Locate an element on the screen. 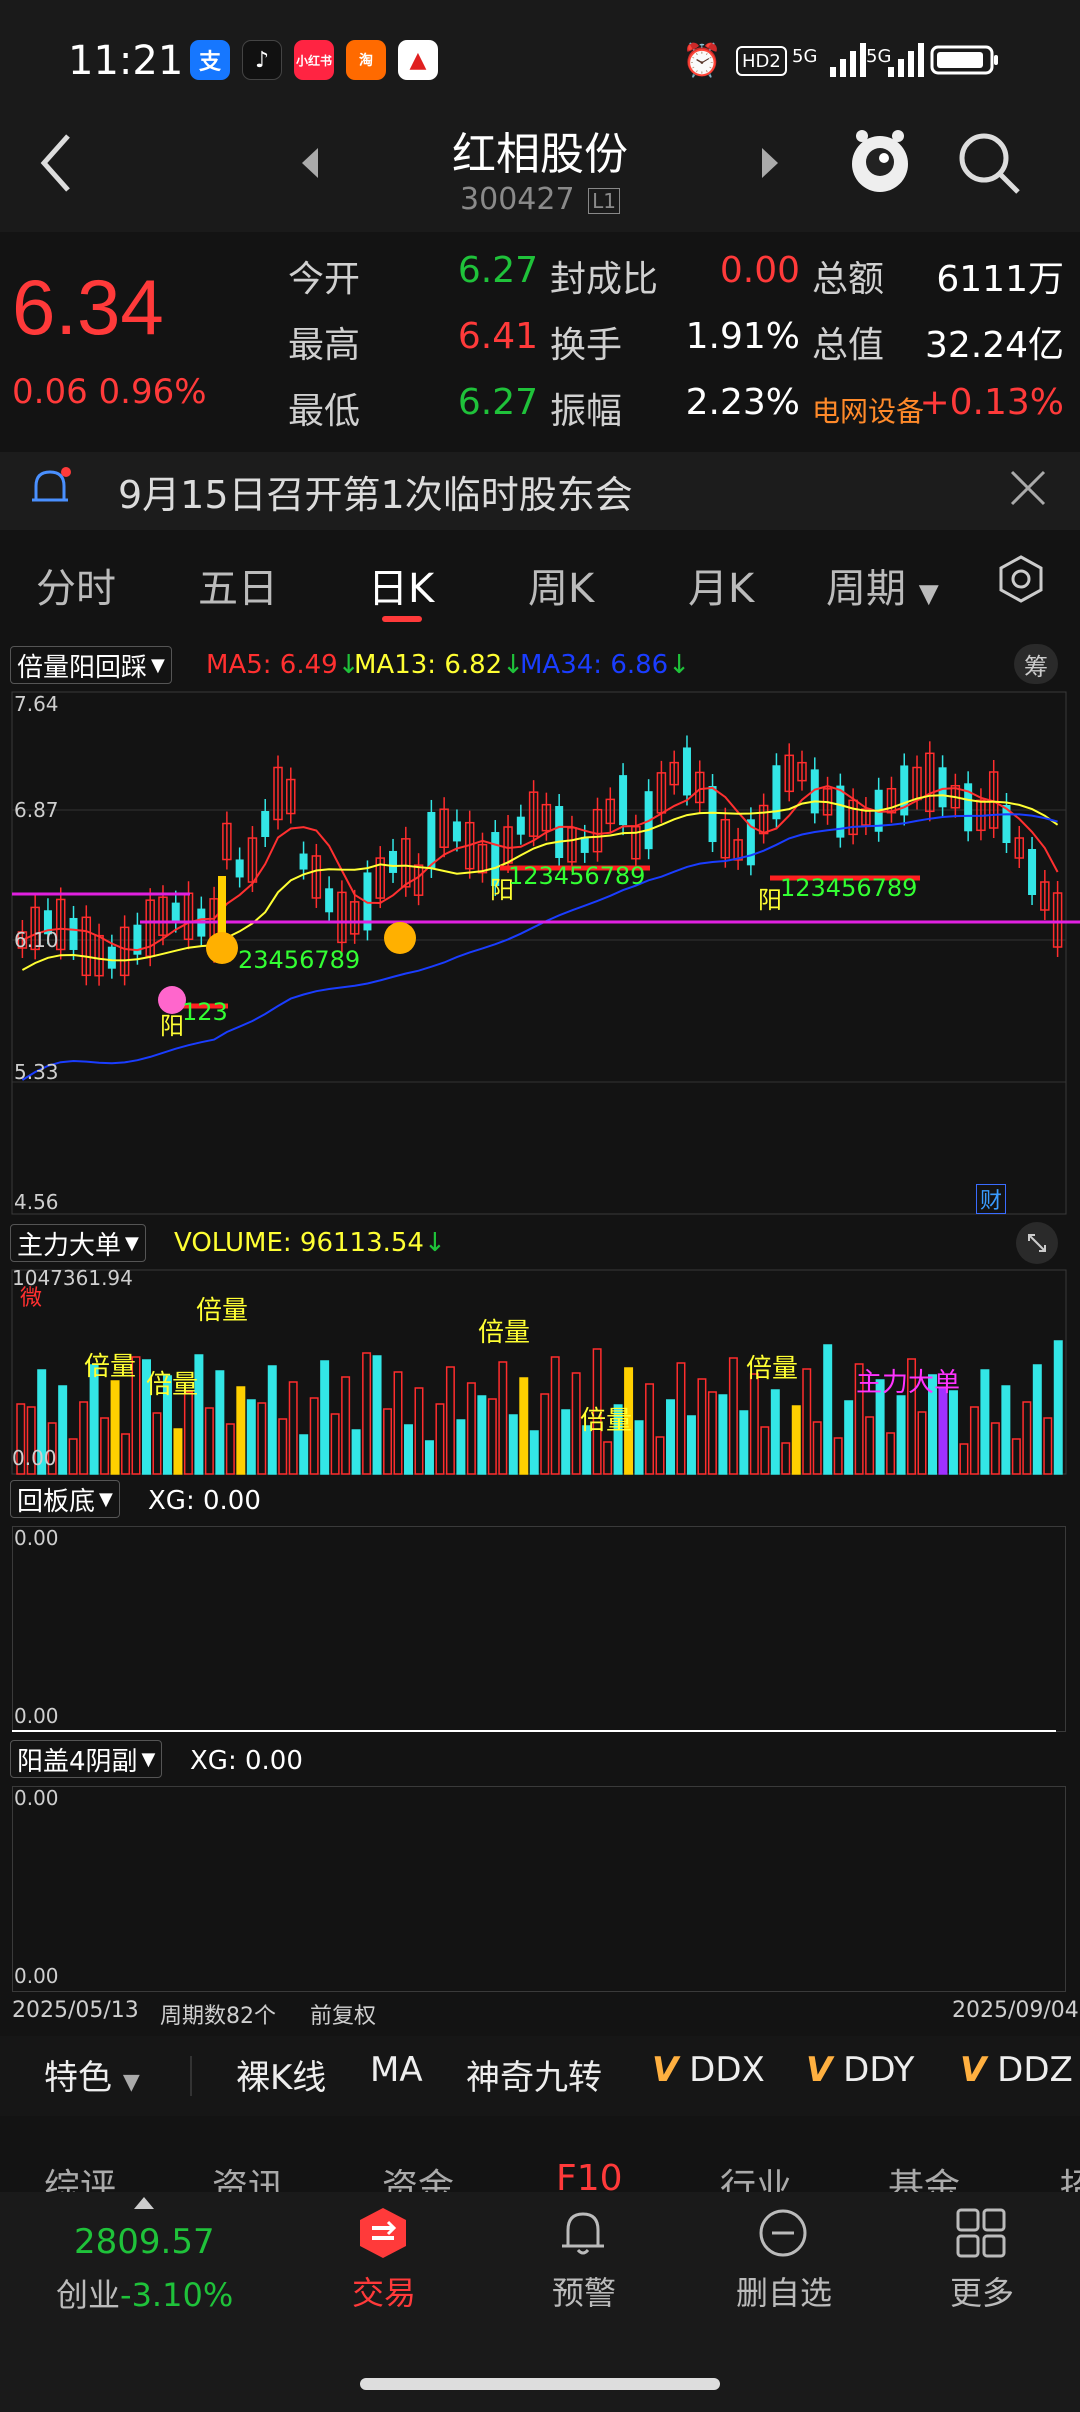 The width and height of the screenshot is (1080, 2412). nav-trade: 交易 is located at coordinates (384, 2291).